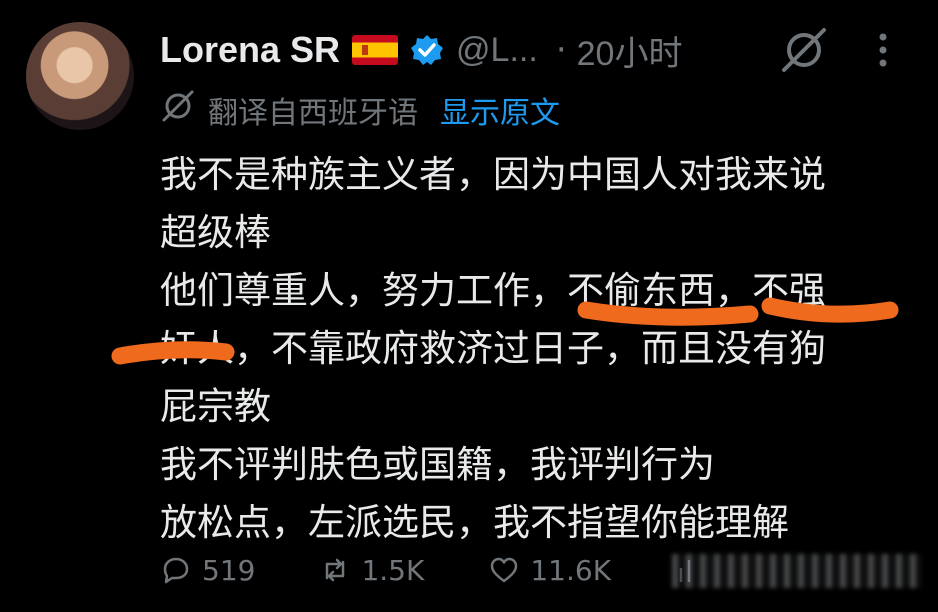 Image resolution: width=938 pixels, height=612 pixels. What do you see at coordinates (493, 174) in the screenshot?
I see `tweet-text-line: 我不是种族主义者，因为中国人对我来说` at bounding box center [493, 174].